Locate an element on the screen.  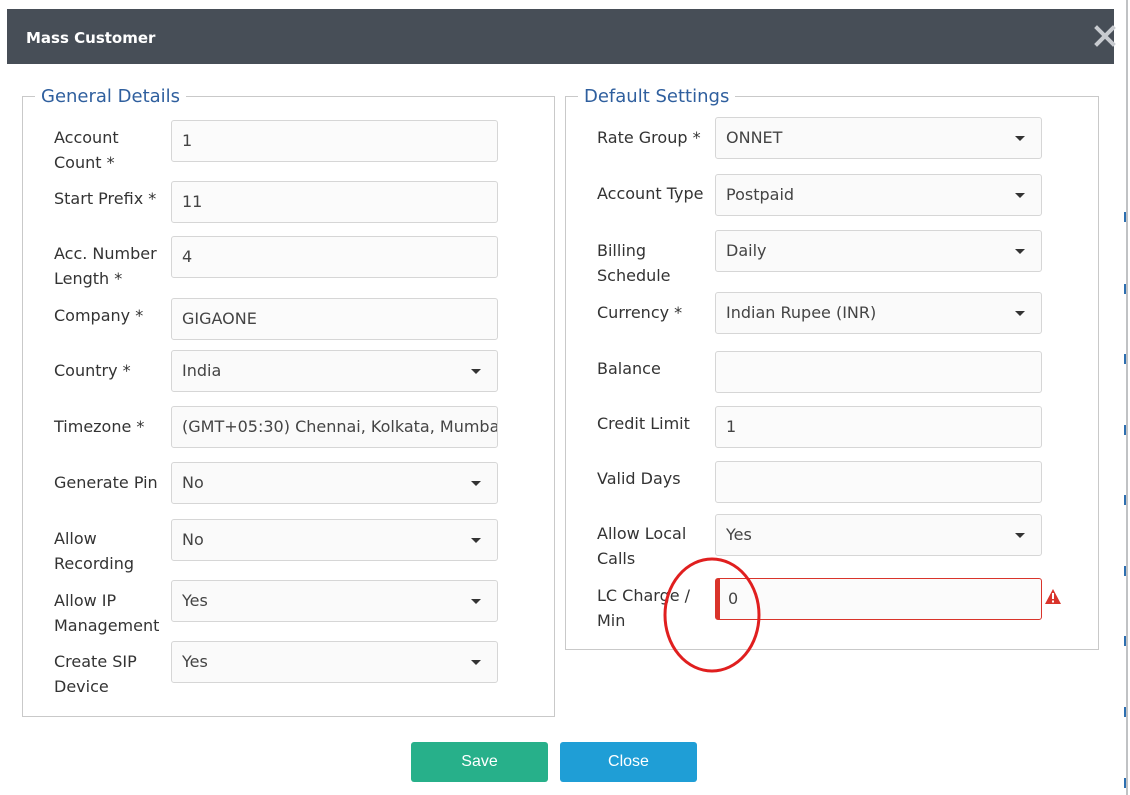
annotation-circle is located at coordinates (712, 615).